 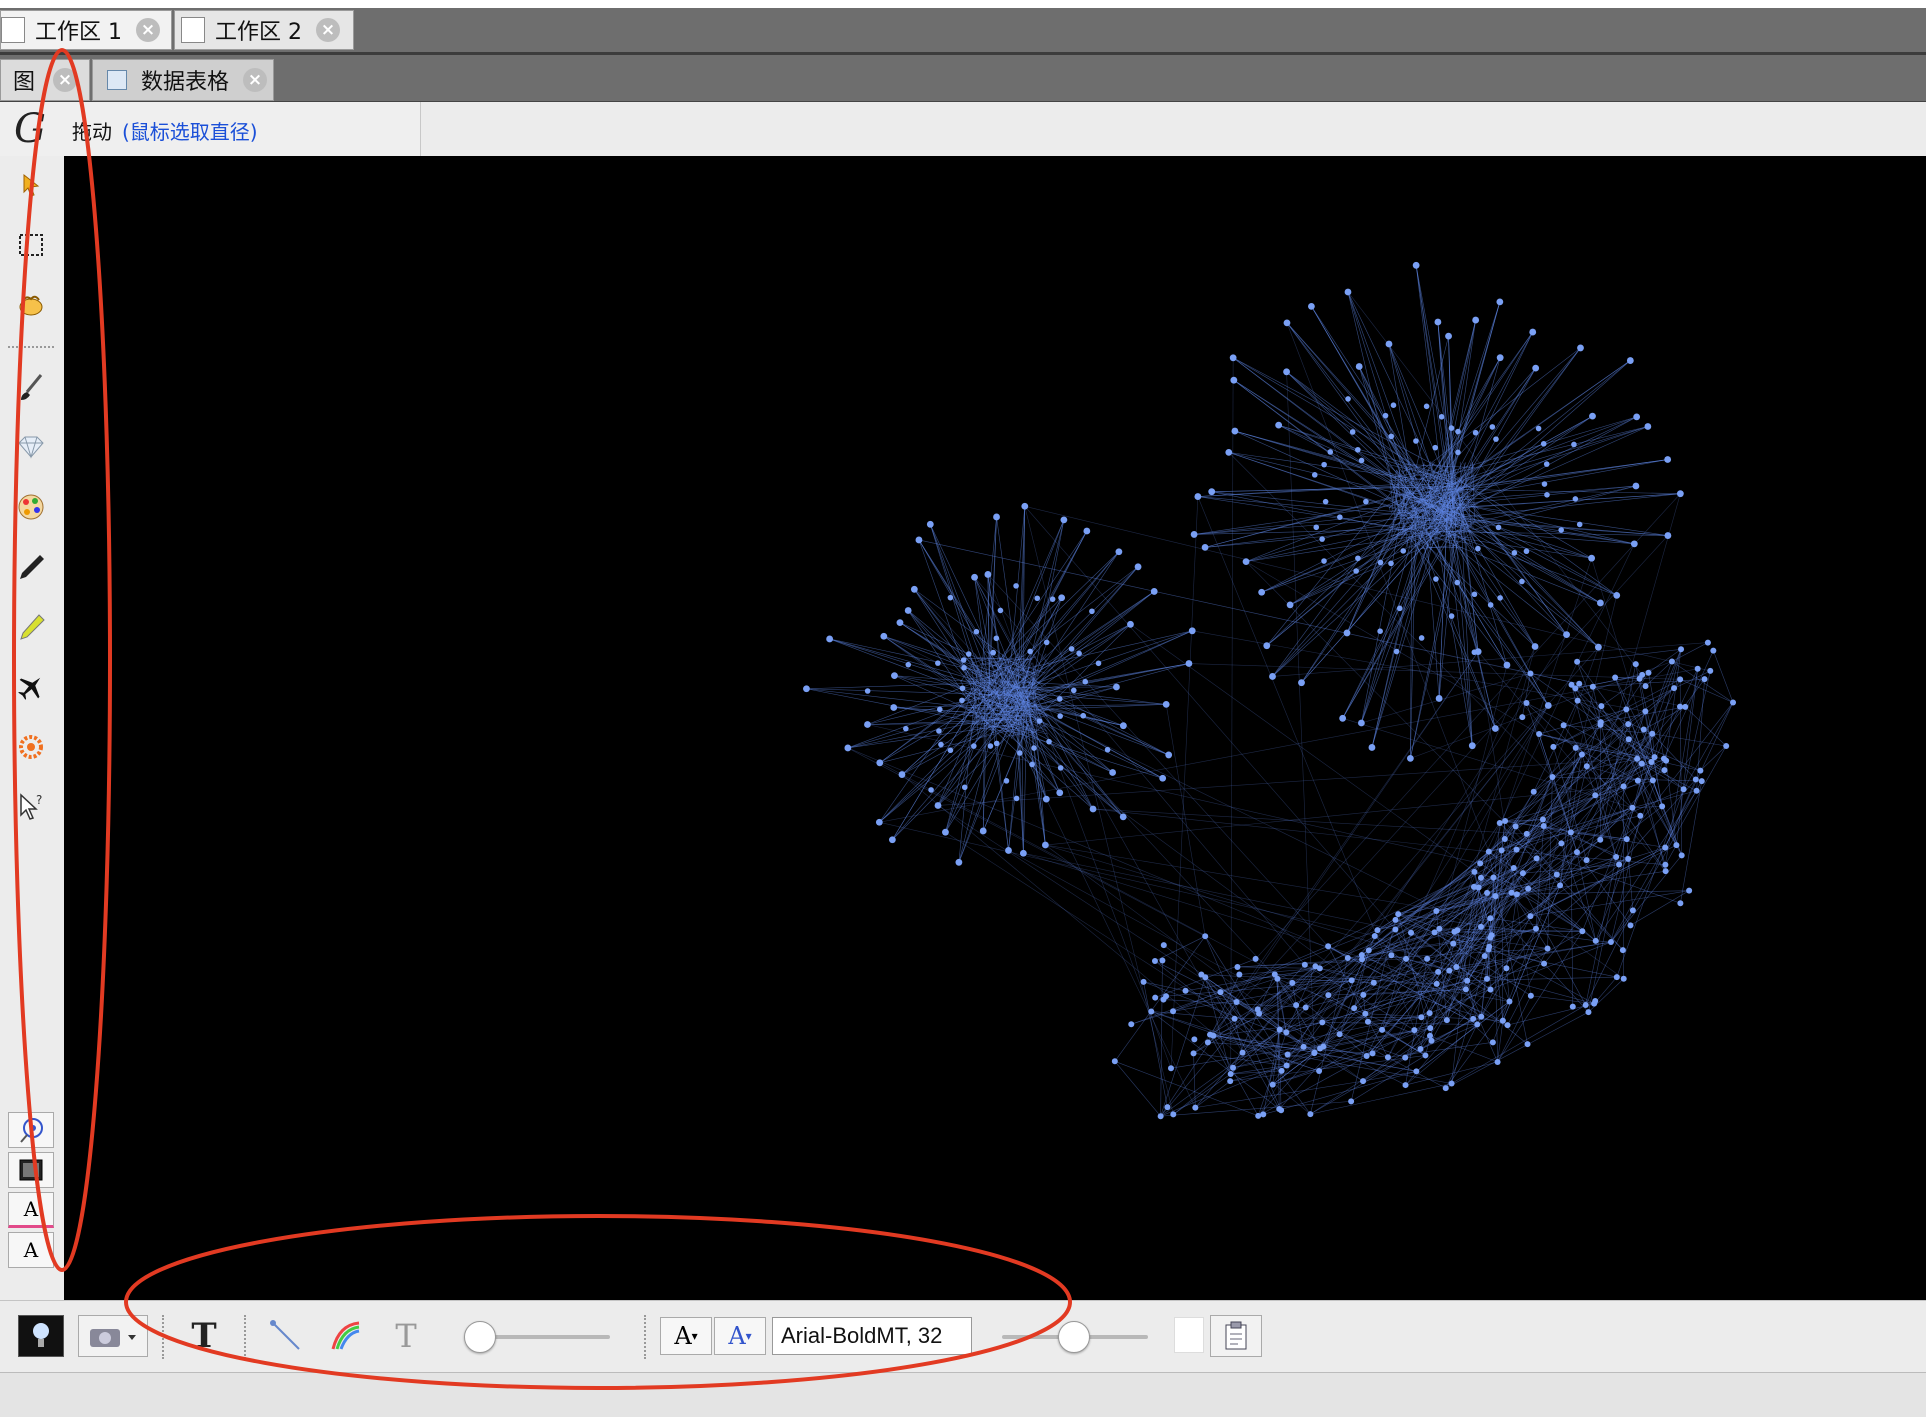 What do you see at coordinates (1074, 1337) in the screenshot?
I see `label-size-slider-knob` at bounding box center [1074, 1337].